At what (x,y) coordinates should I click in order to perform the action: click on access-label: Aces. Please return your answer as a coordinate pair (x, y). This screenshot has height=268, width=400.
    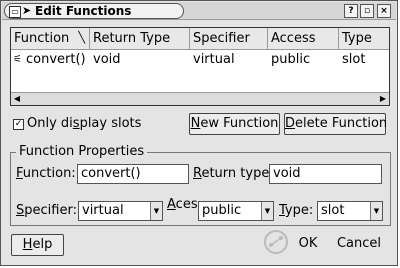
    Looking at the image, I should click on (182, 205).